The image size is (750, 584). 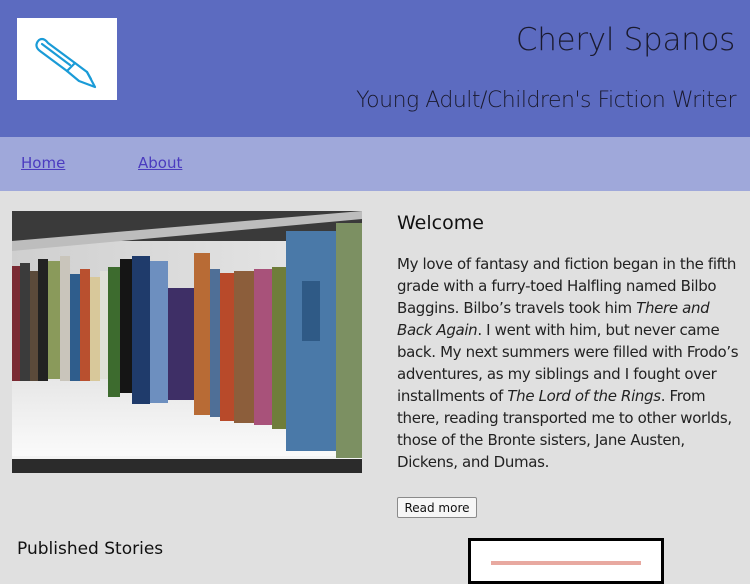 What do you see at coordinates (440, 223) in the screenshot?
I see `welcome-heading: Welcome` at bounding box center [440, 223].